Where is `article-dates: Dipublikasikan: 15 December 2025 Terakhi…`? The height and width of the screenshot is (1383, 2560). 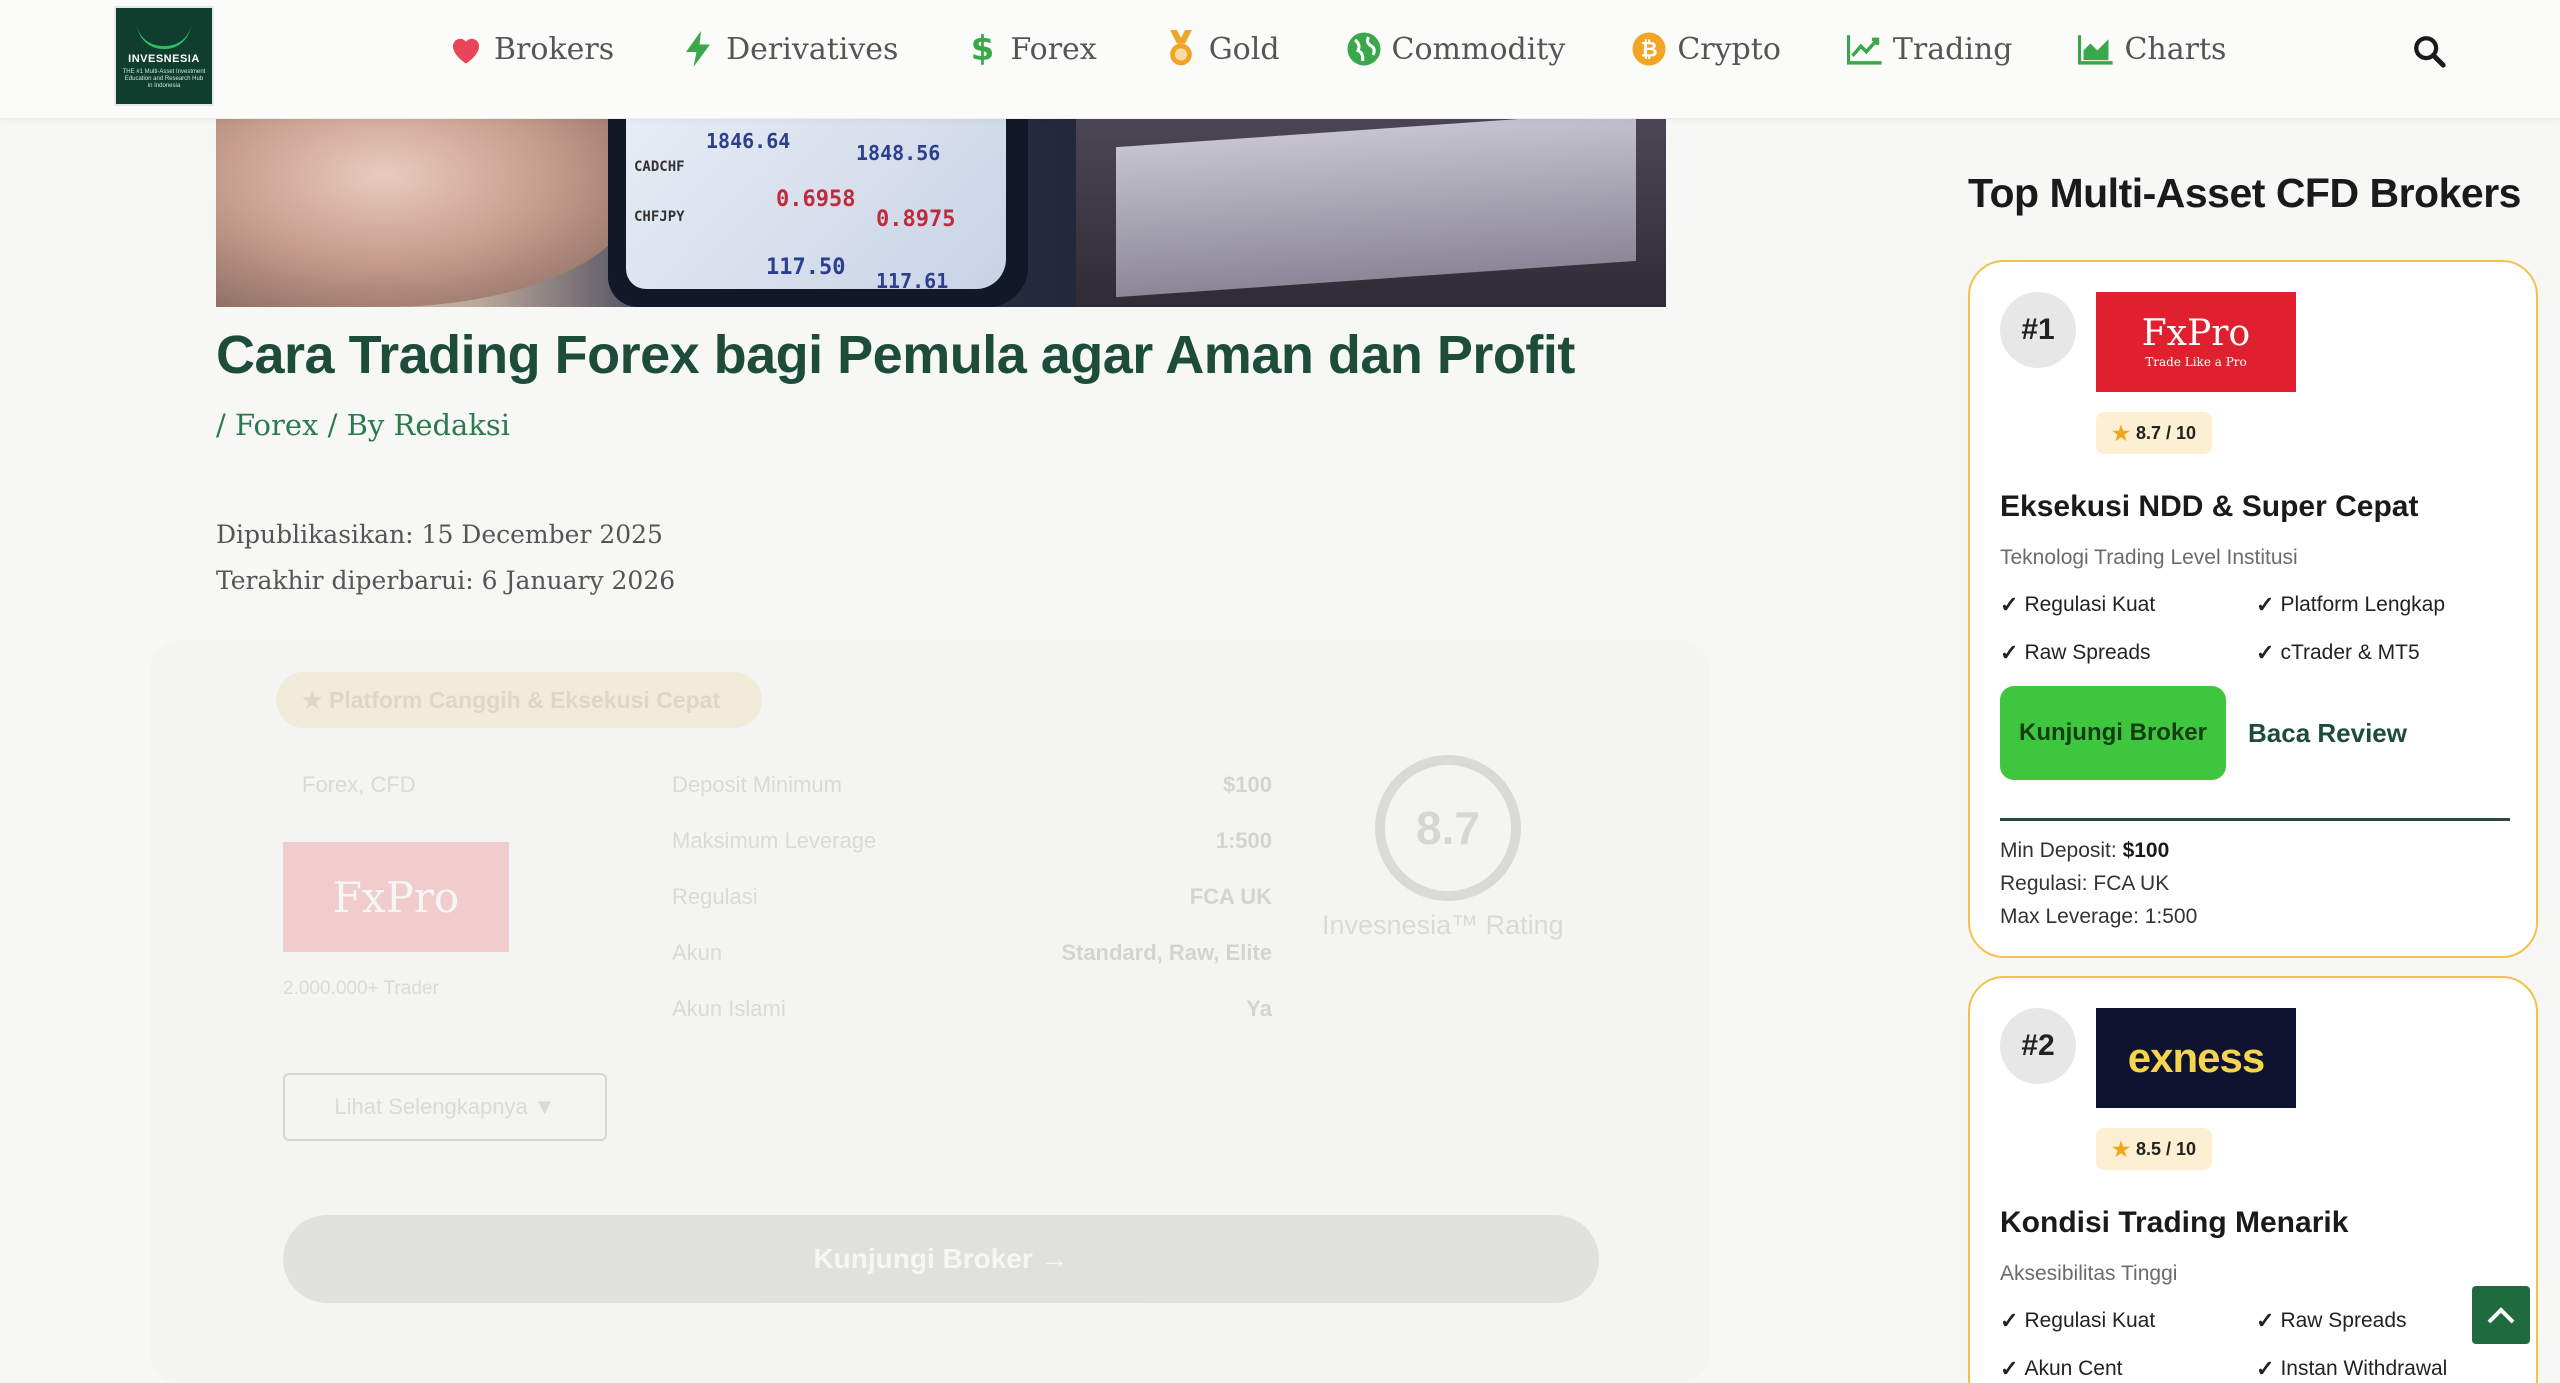
article-dates: Dipublikasikan: 15 December 2025 Terakhi… is located at coordinates (445, 558).